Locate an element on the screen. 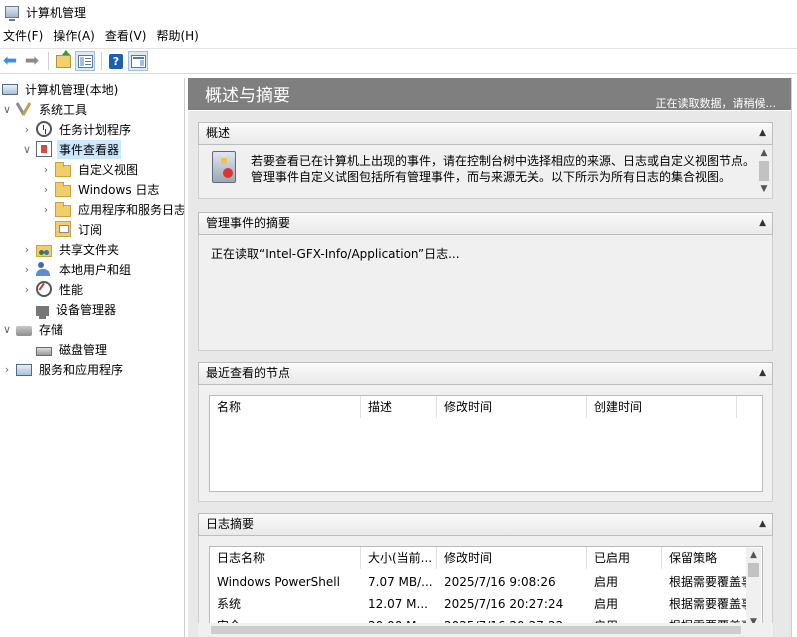 Image resolution: width=797 pixels, height=637 pixels. tree-node-disk-management: 磁盘管理 is located at coordinates (72, 349).